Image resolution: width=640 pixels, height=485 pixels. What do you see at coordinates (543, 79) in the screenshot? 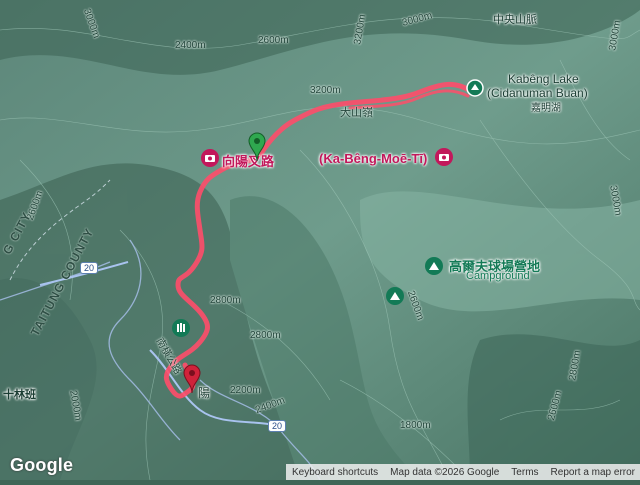
I see `lake-name-en: Kabêng Lake` at bounding box center [543, 79].